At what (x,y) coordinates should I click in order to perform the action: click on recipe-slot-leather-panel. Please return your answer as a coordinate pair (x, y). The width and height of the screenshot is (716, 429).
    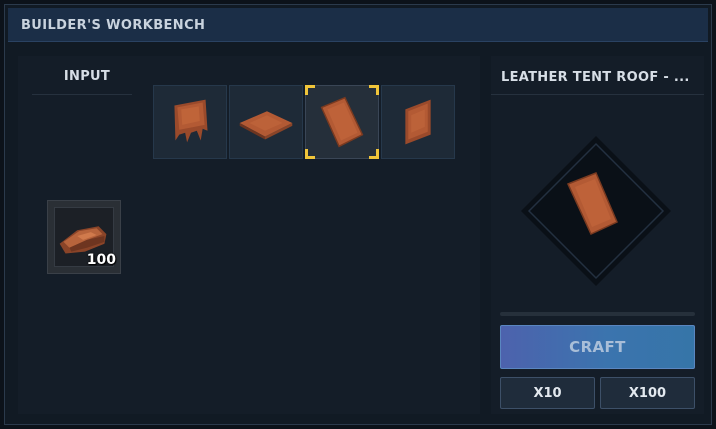
    Looking at the image, I should click on (418, 122).